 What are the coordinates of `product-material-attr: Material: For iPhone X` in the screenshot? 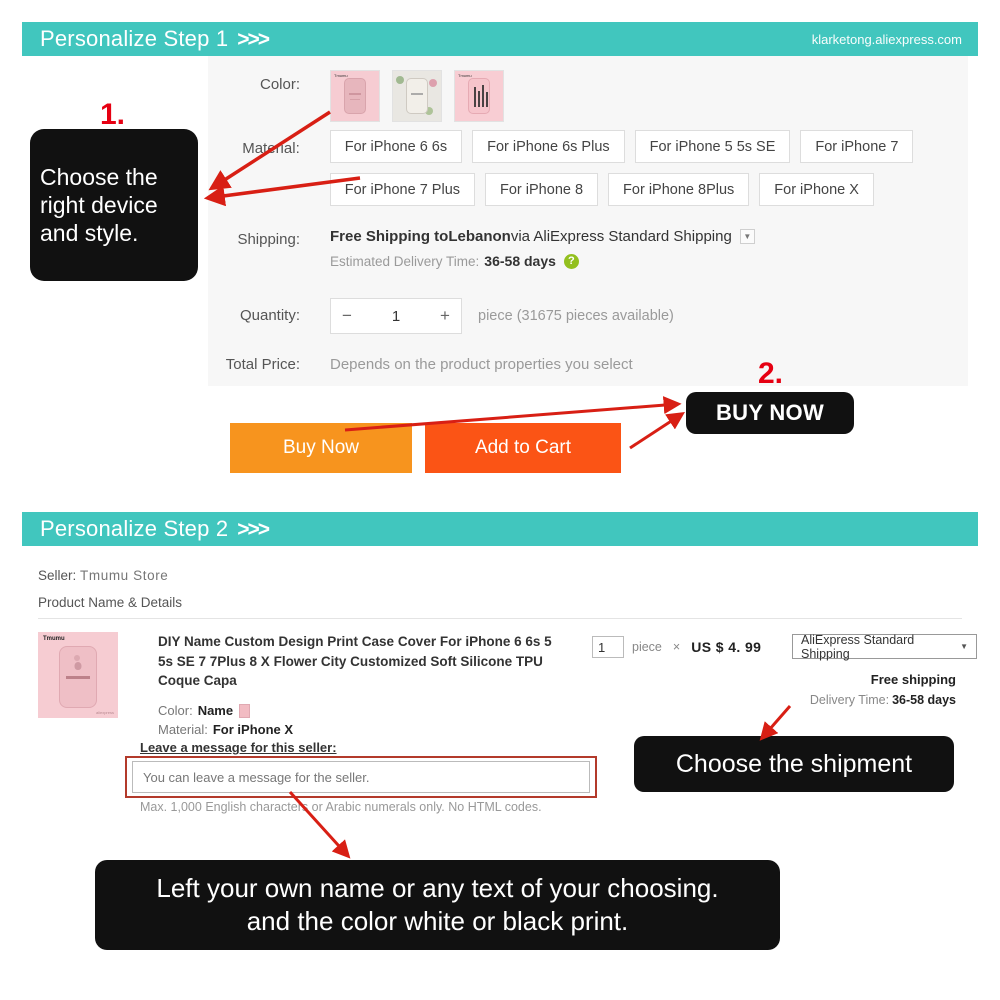 It's located at (225, 730).